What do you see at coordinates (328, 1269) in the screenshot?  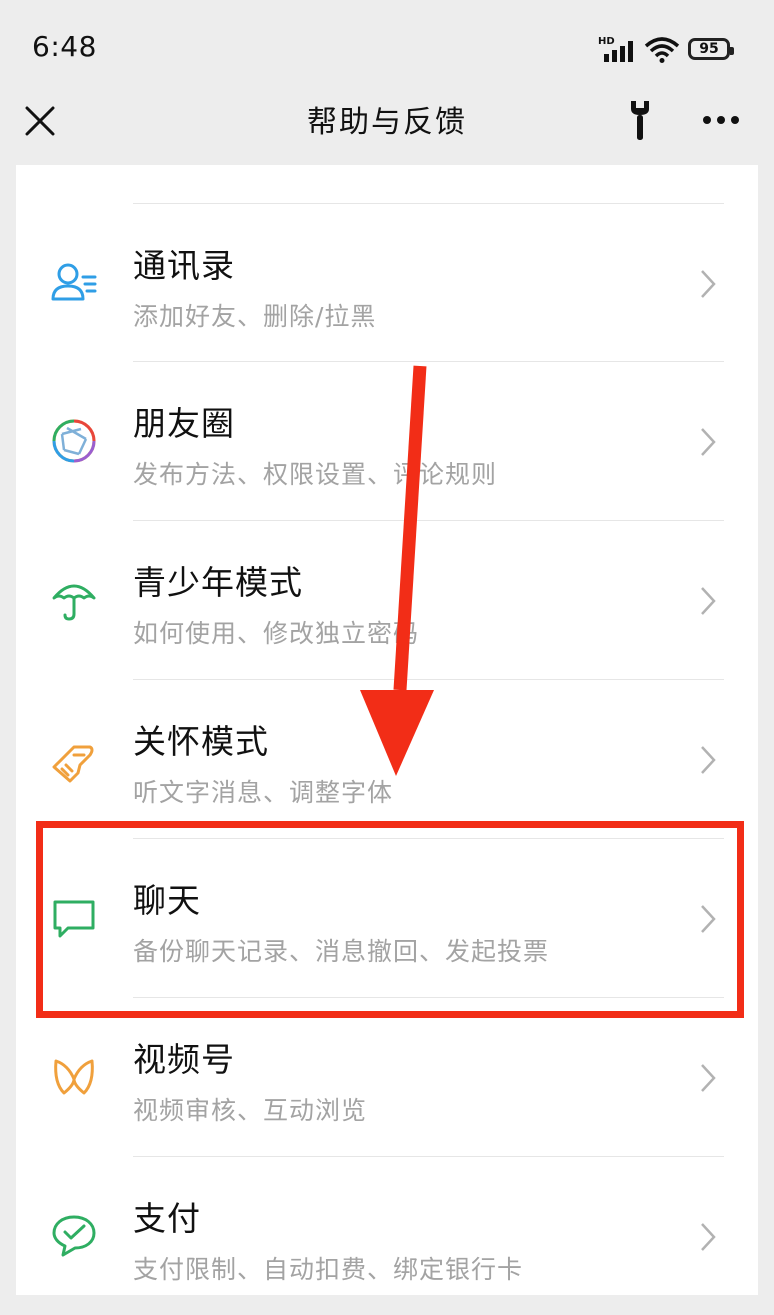 I see `topic-subtitle: 支付限制、自动扣费、绑定银行卡` at bounding box center [328, 1269].